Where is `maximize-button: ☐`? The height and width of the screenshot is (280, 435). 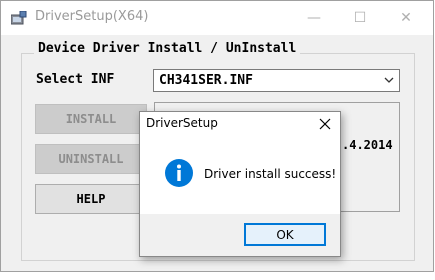 maximize-button: ☐ is located at coordinates (360, 18).